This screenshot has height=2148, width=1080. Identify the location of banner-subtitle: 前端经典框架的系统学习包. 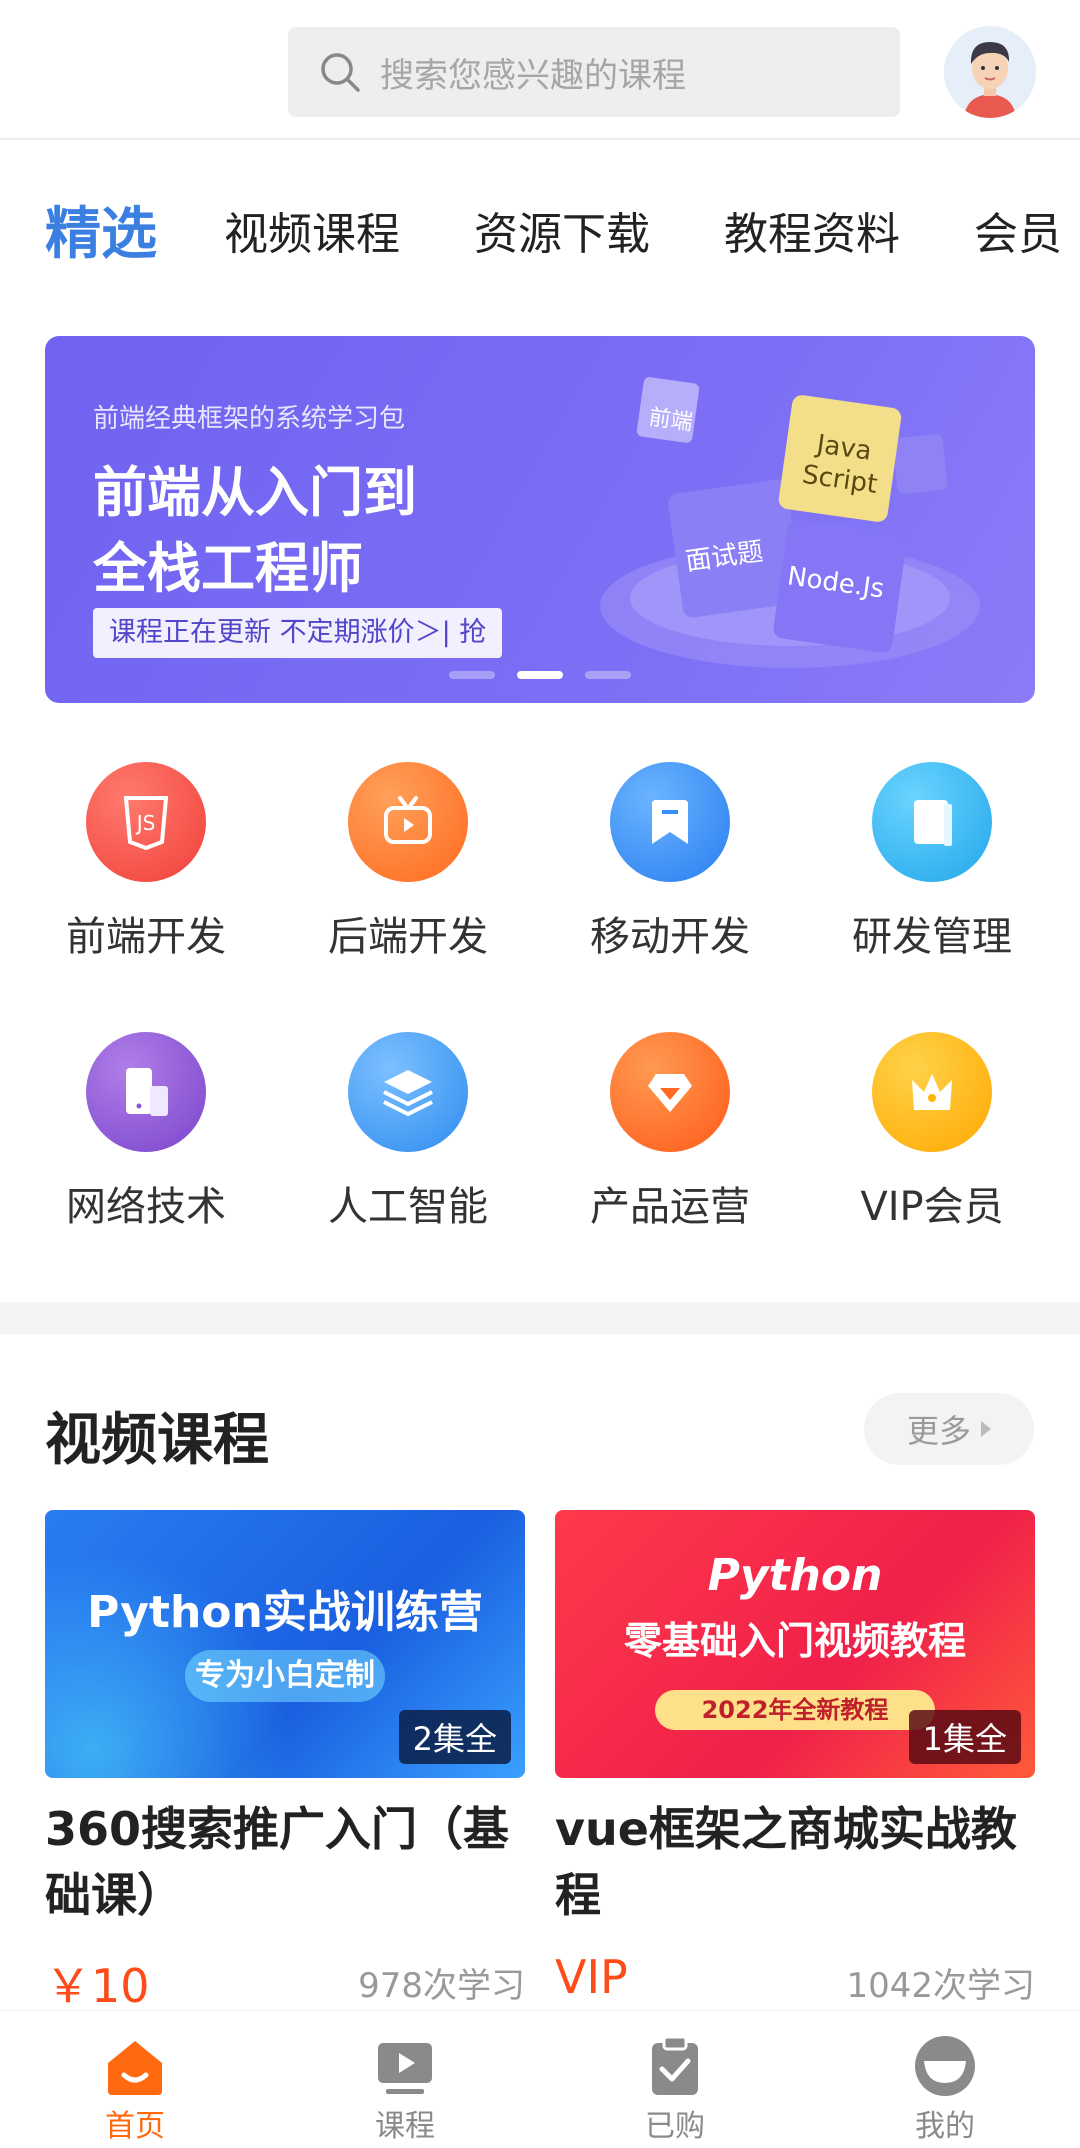
(249, 419).